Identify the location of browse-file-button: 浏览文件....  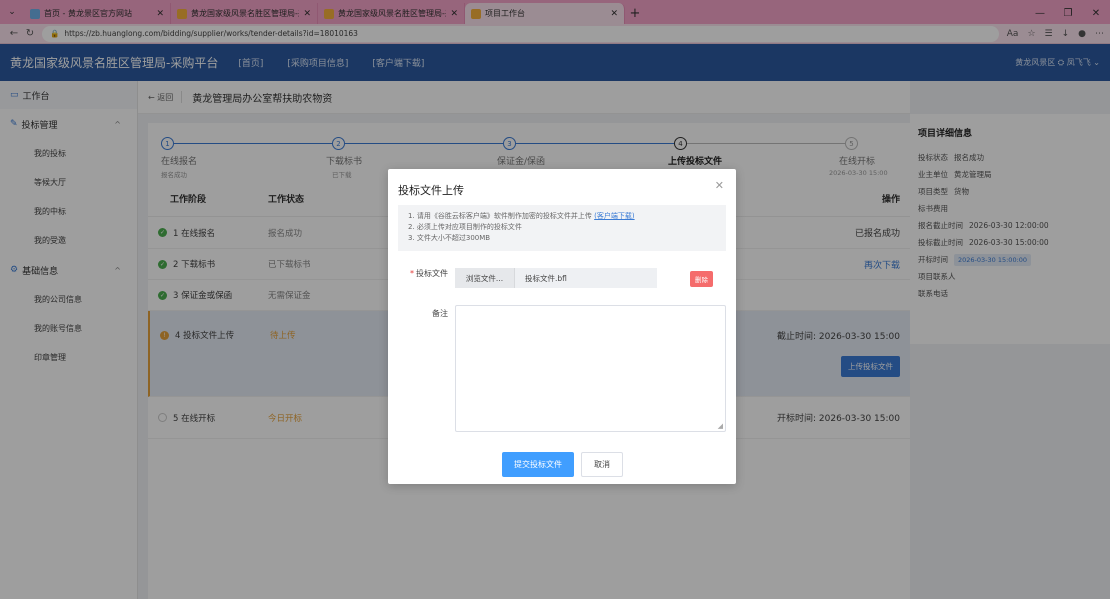
(485, 278).